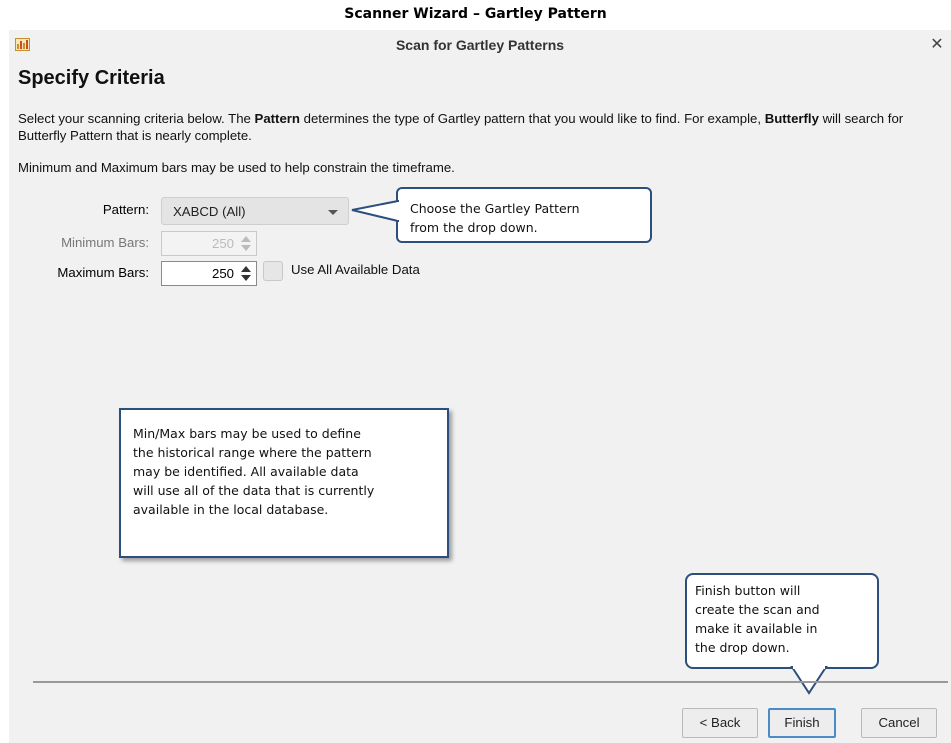 The width and height of the screenshot is (951, 743). I want to click on footer-divider, so click(490, 682).